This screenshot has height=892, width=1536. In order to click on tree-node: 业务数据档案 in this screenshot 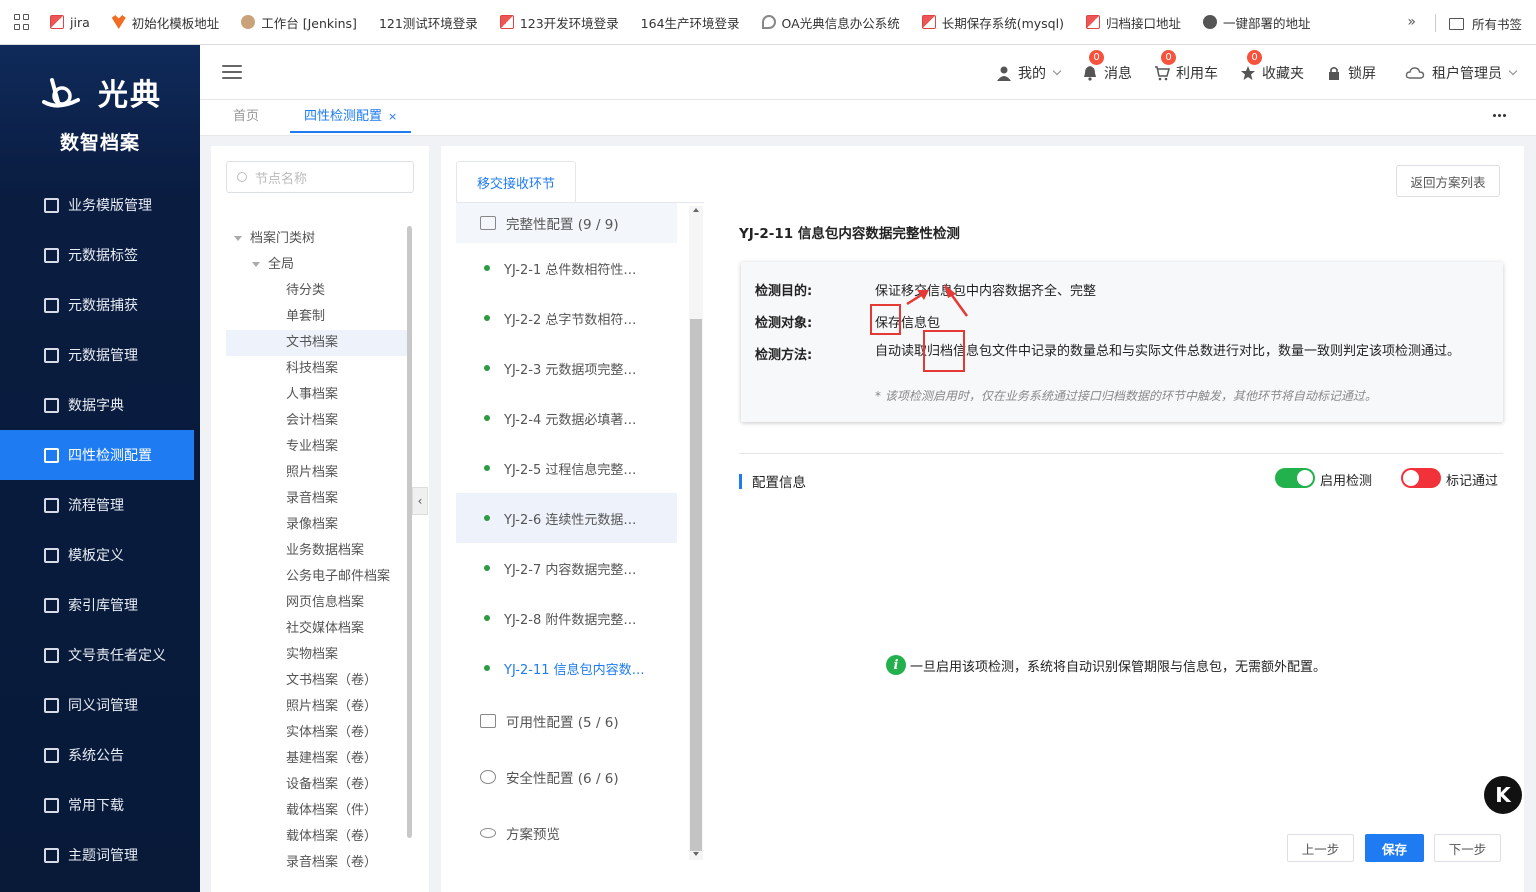, I will do `click(317, 551)`.